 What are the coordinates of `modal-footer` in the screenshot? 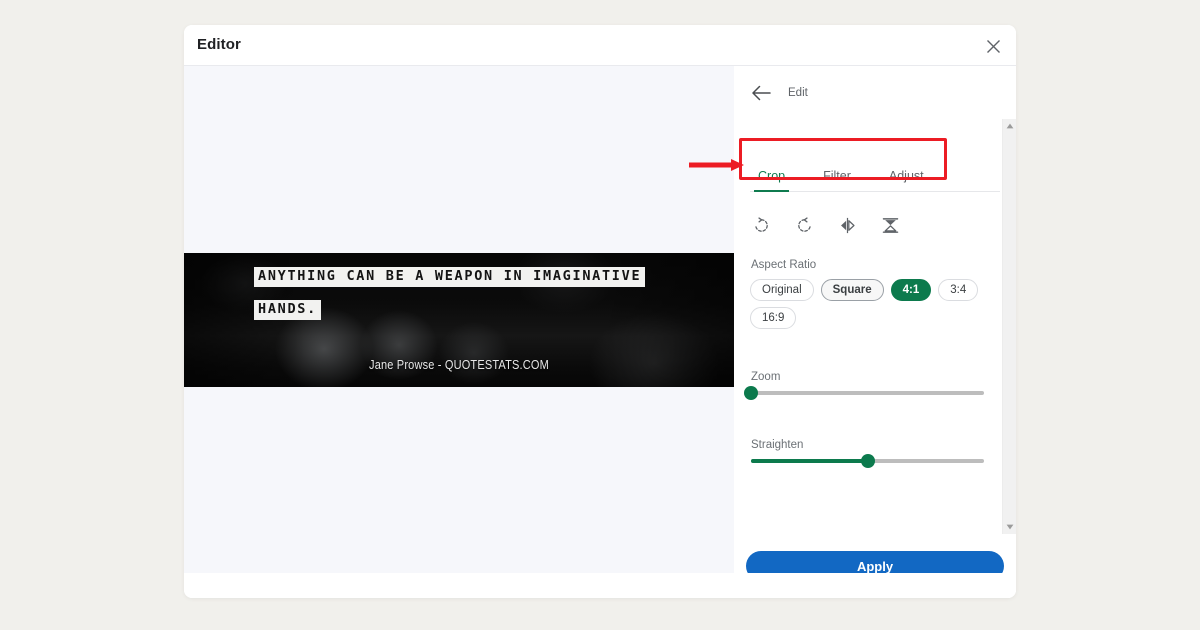 It's located at (600, 585).